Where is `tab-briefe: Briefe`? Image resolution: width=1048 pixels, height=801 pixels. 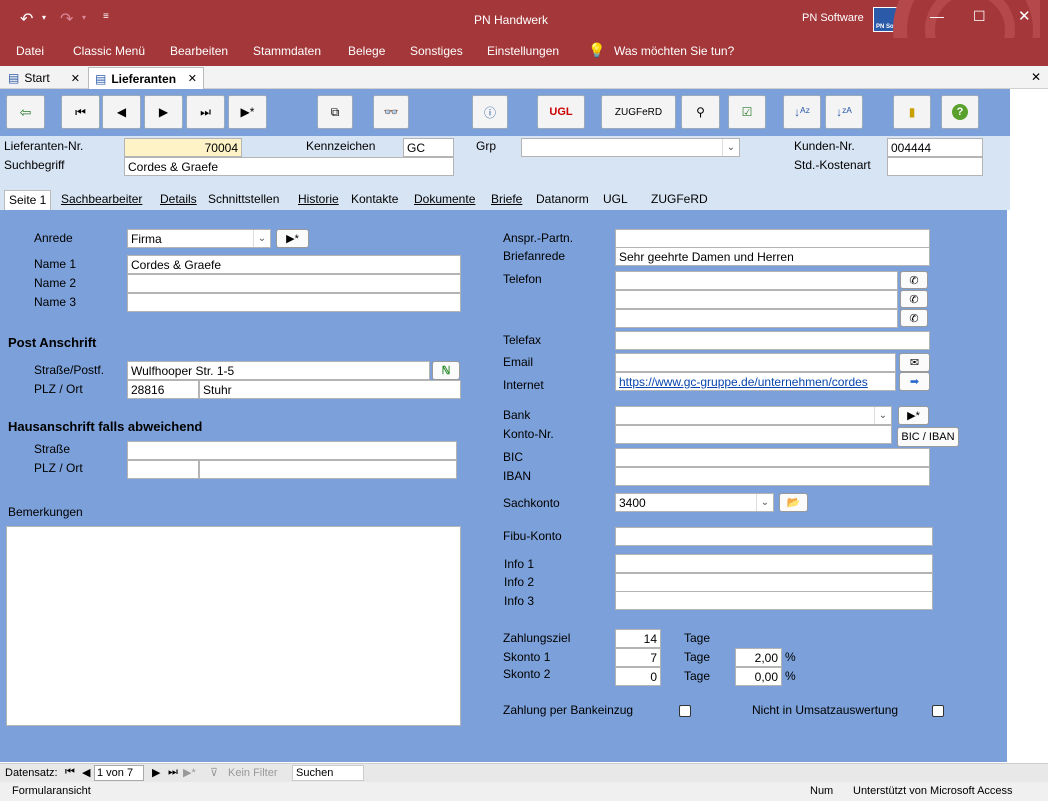
tab-briefe: Briefe is located at coordinates (506, 200).